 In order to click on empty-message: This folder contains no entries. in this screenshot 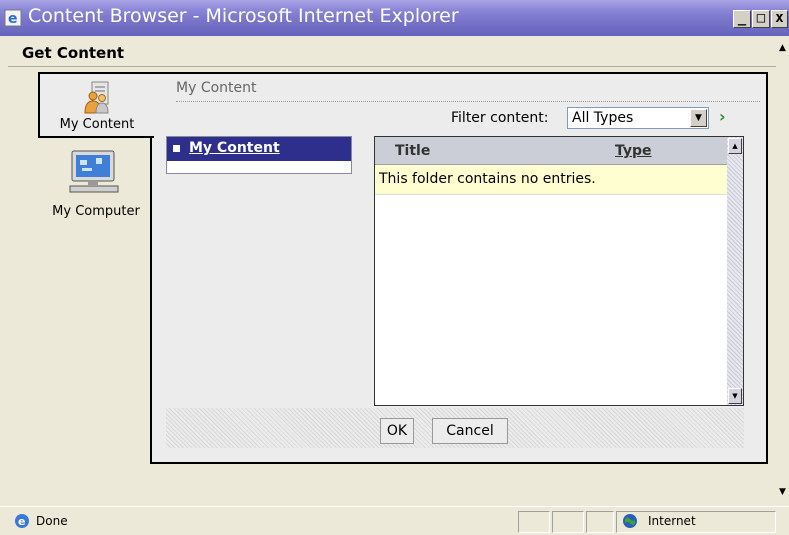, I will do `click(487, 179)`.